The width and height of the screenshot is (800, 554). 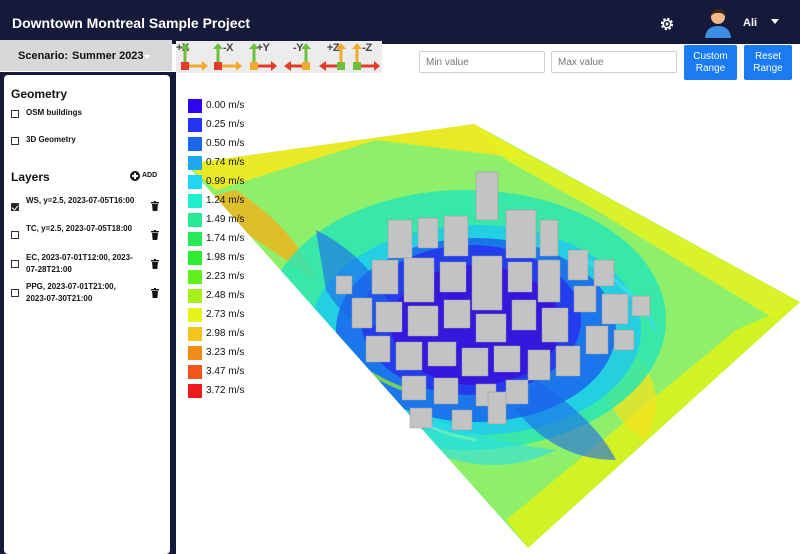 I want to click on axis-minus-z-icon, so click(x=366, y=57).